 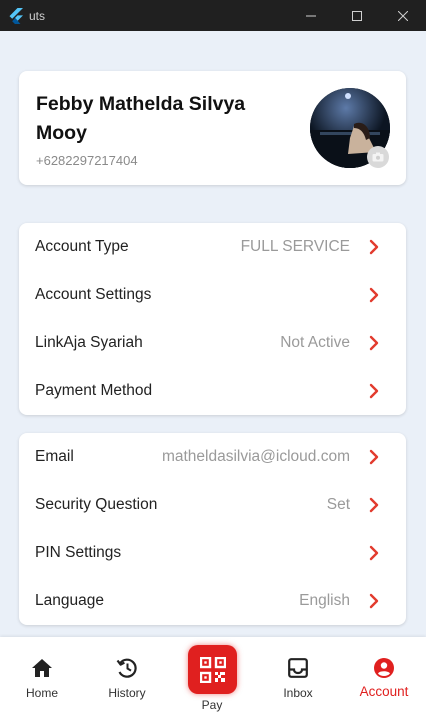 I want to click on inbox-icon, so click(x=298, y=668).